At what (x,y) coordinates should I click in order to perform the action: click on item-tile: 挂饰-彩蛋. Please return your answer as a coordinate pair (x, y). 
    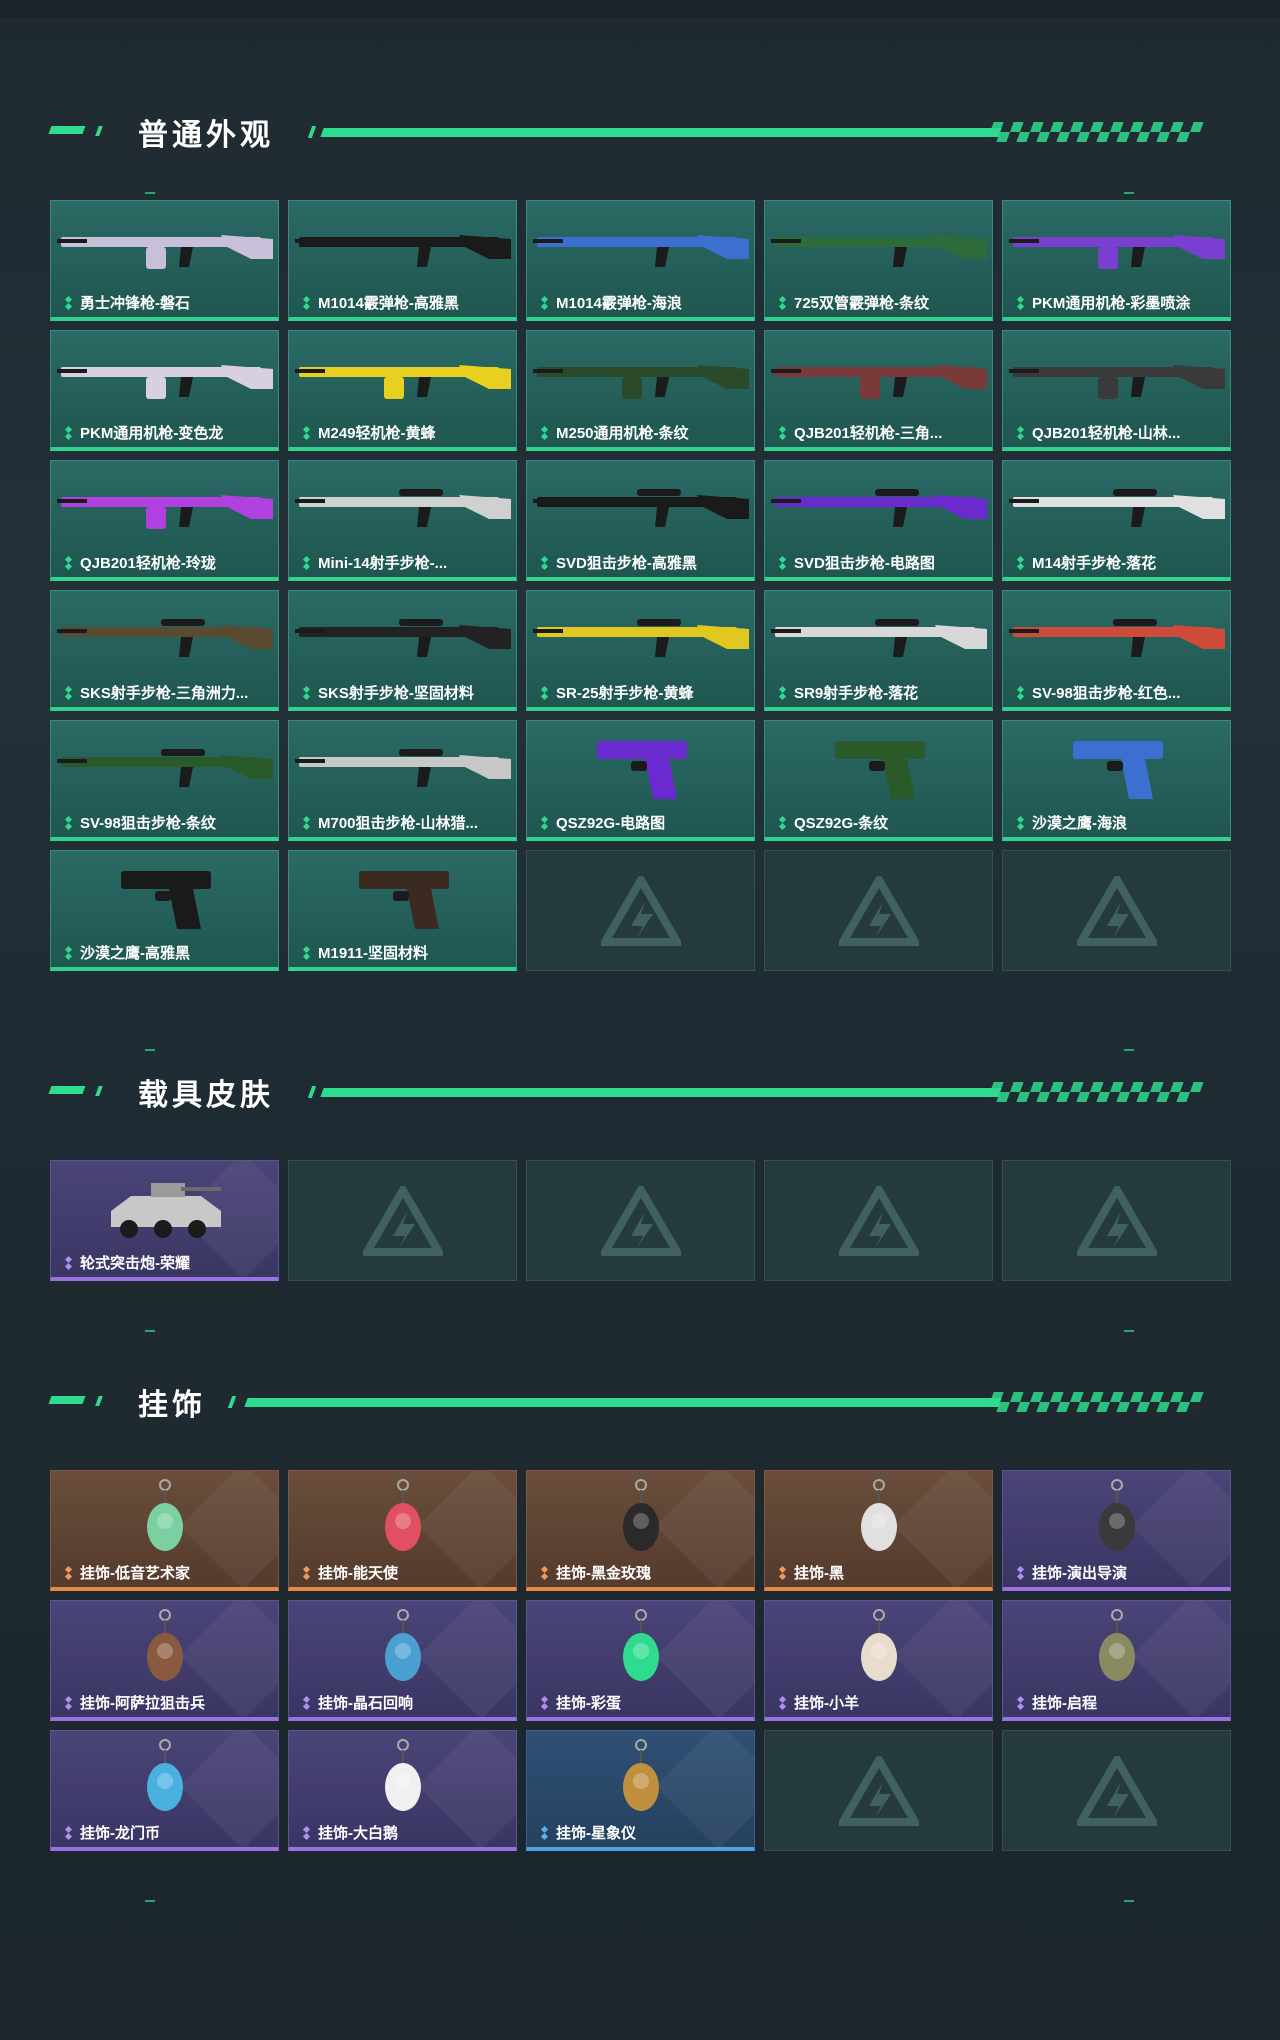
    Looking at the image, I should click on (640, 1660).